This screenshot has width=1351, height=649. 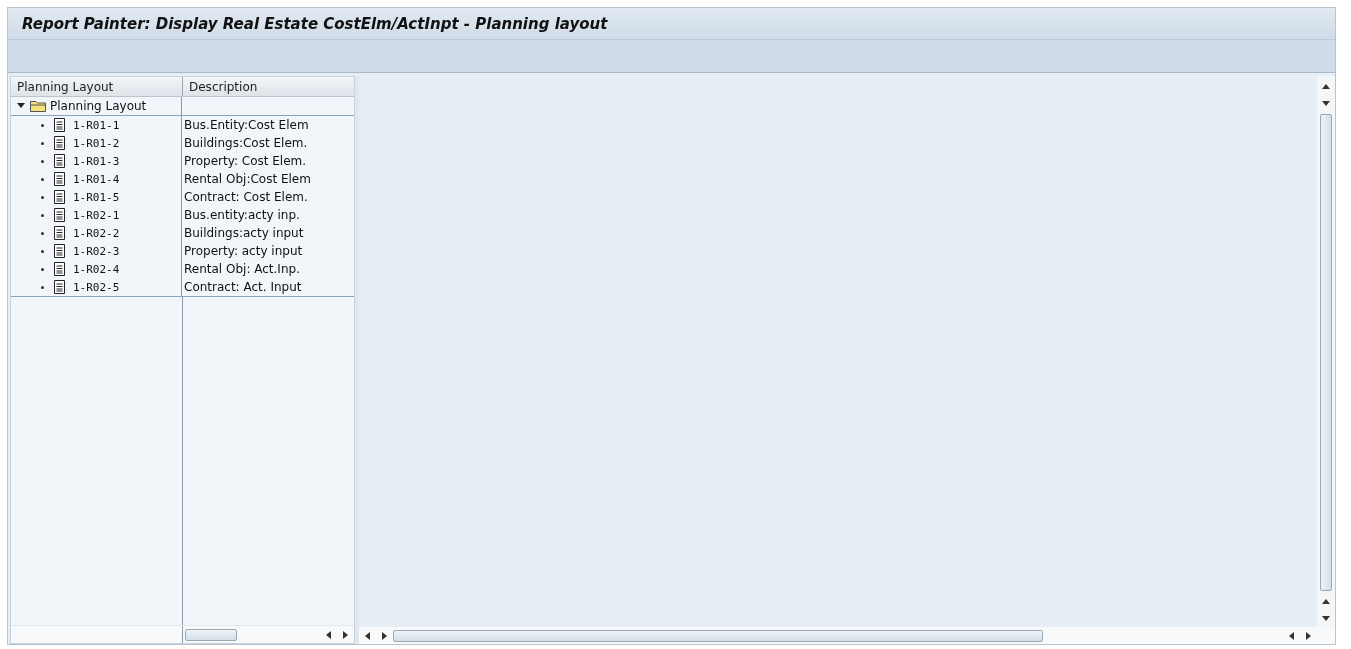 I want to click on tree-node-label: 1-R01-5, so click(x=96, y=197).